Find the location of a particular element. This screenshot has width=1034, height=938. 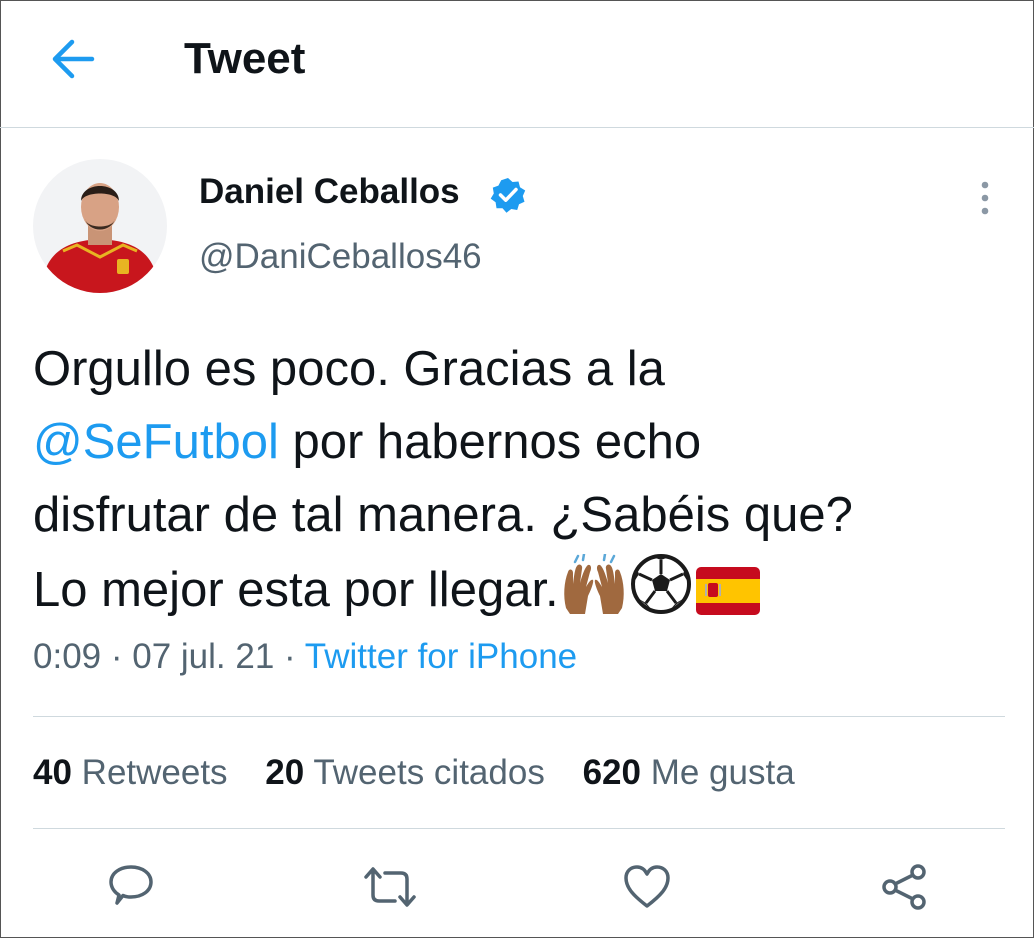

retweets-stat: 40 Retweets is located at coordinates (130, 772).